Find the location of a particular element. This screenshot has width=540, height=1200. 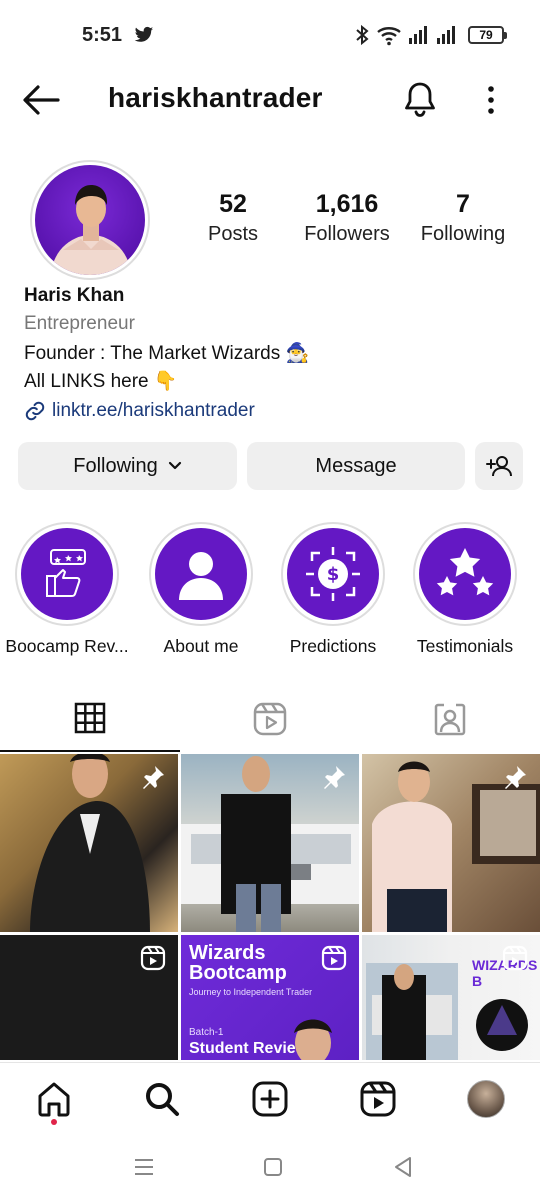

reel-thumbnail: WIZARDS B is located at coordinates (451, 997).